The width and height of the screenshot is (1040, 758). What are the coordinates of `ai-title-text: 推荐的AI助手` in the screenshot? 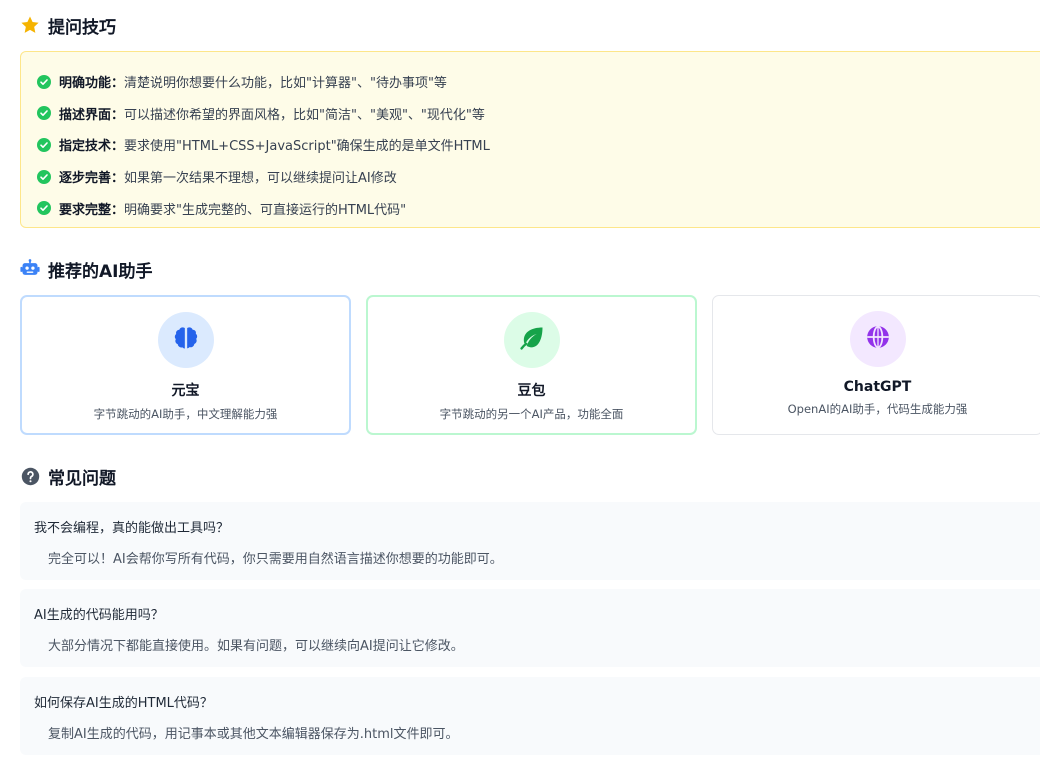 It's located at (100, 271).